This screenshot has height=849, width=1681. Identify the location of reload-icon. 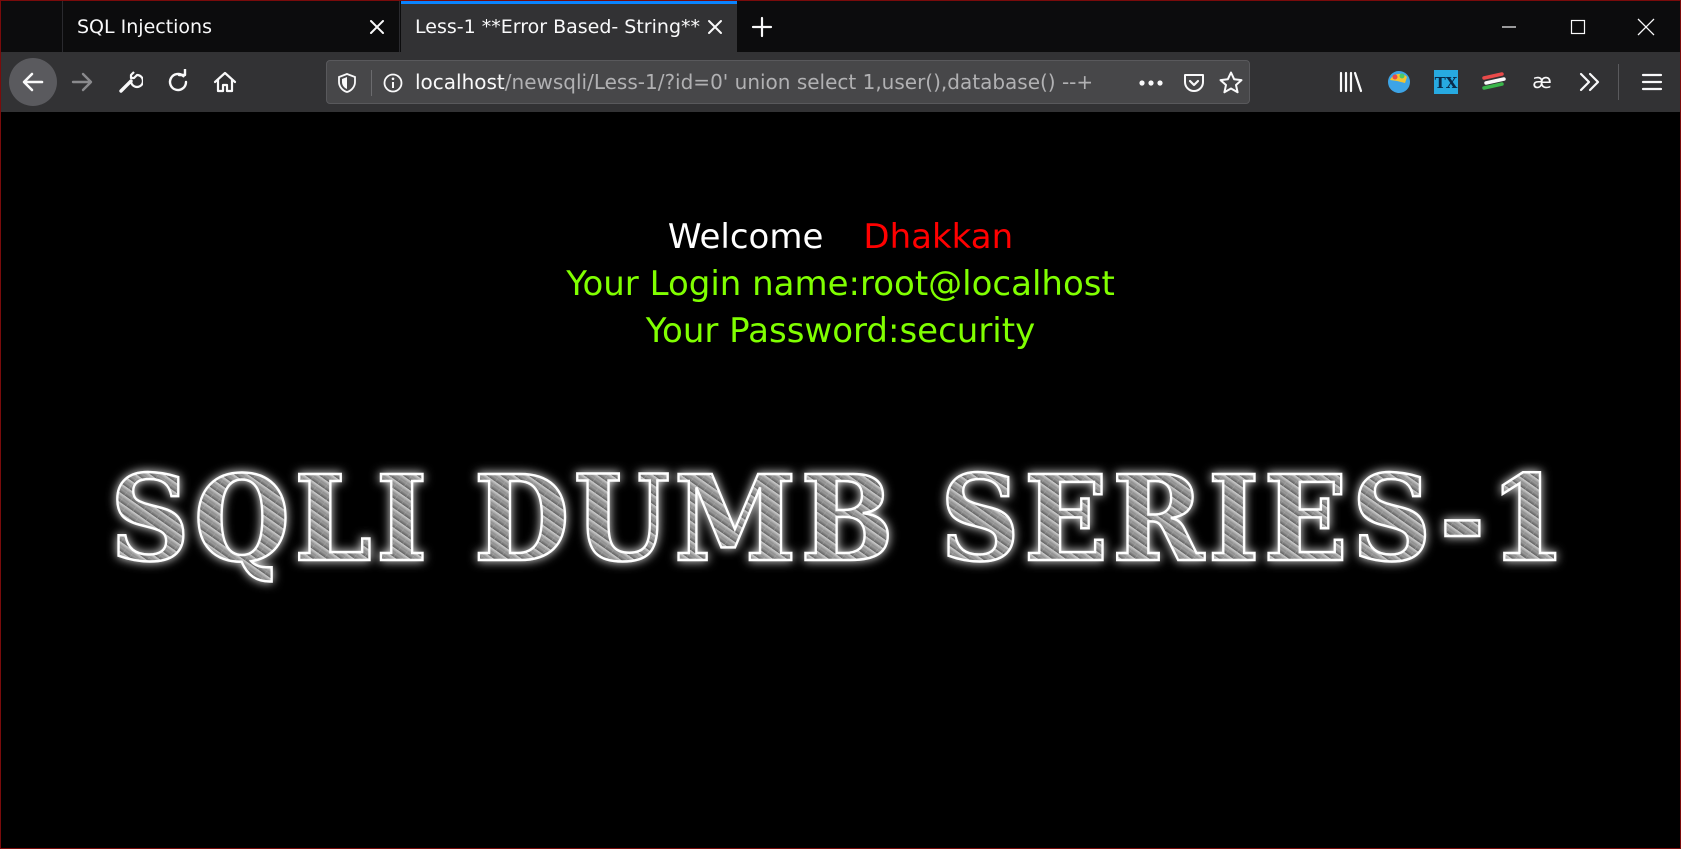
(178, 82).